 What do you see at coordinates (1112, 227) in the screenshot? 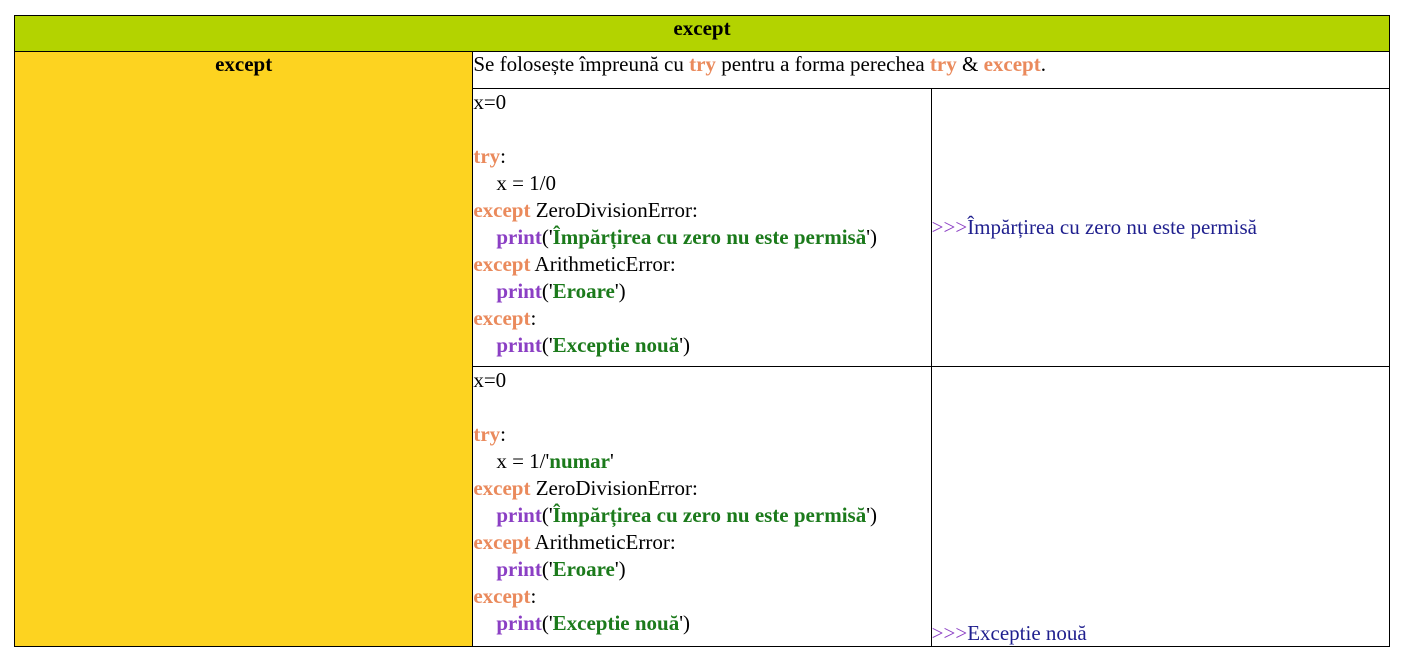
I see `output-text: Împărțirea cu zero nu este permisă` at bounding box center [1112, 227].